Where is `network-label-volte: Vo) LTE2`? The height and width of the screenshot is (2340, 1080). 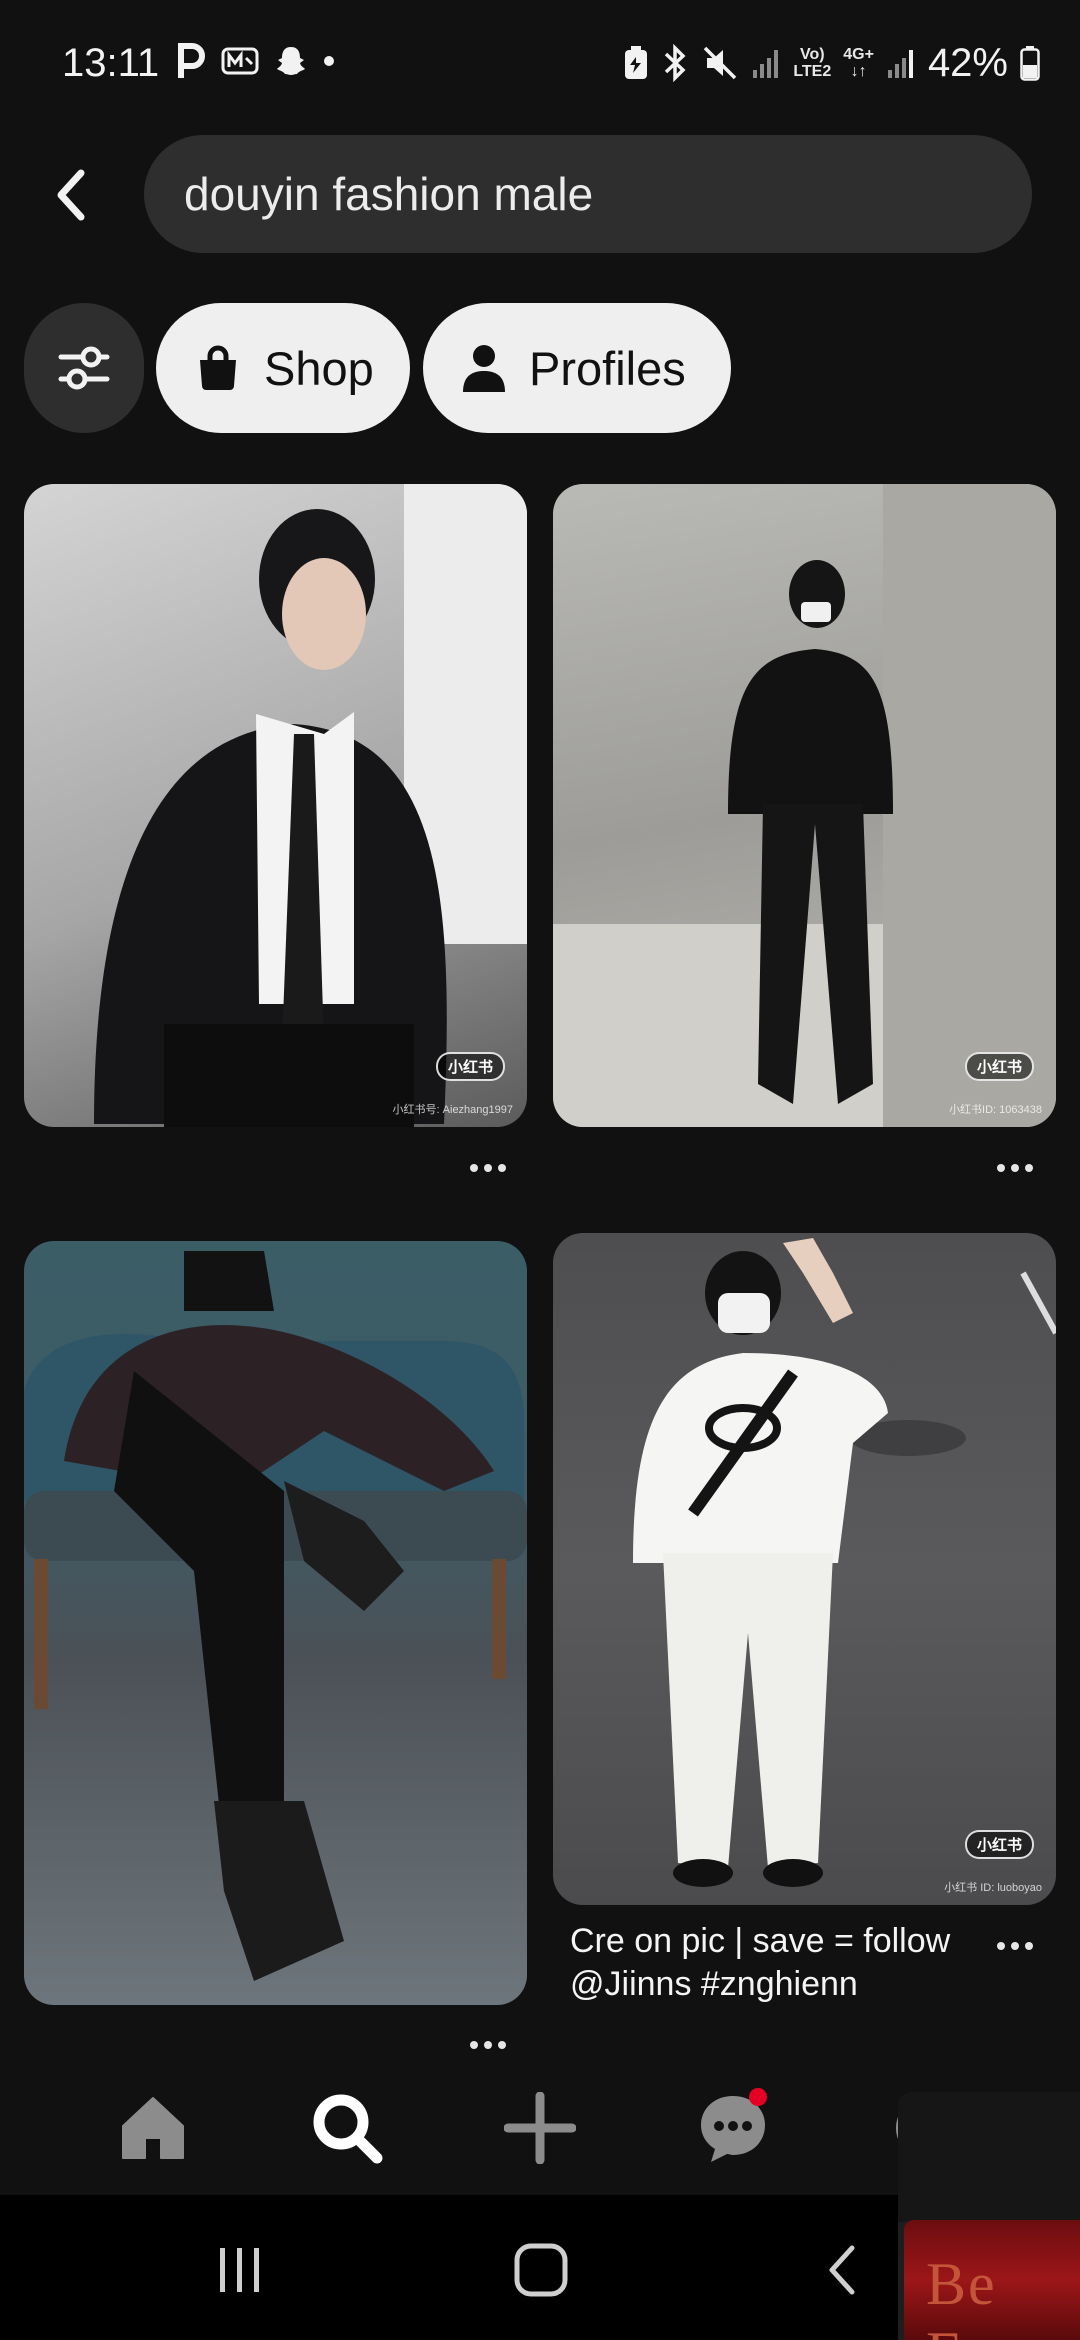
network-label-volte: Vo) LTE2 is located at coordinates (812, 63).